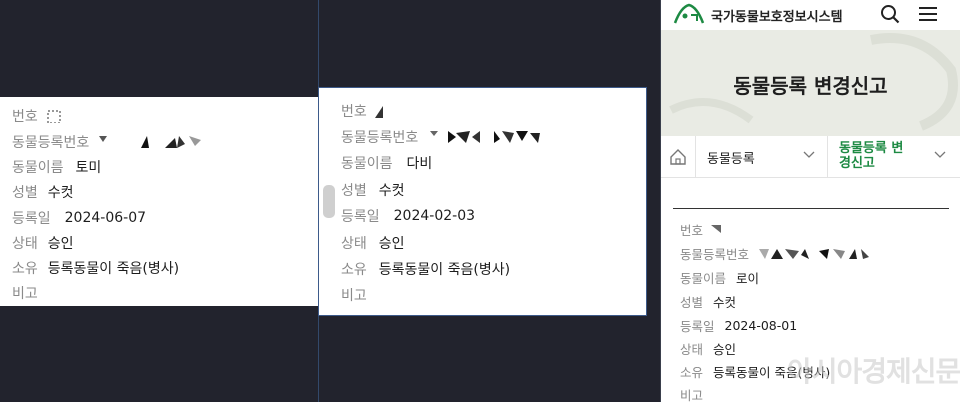  What do you see at coordinates (654, 201) in the screenshot?
I see `gap` at bounding box center [654, 201].